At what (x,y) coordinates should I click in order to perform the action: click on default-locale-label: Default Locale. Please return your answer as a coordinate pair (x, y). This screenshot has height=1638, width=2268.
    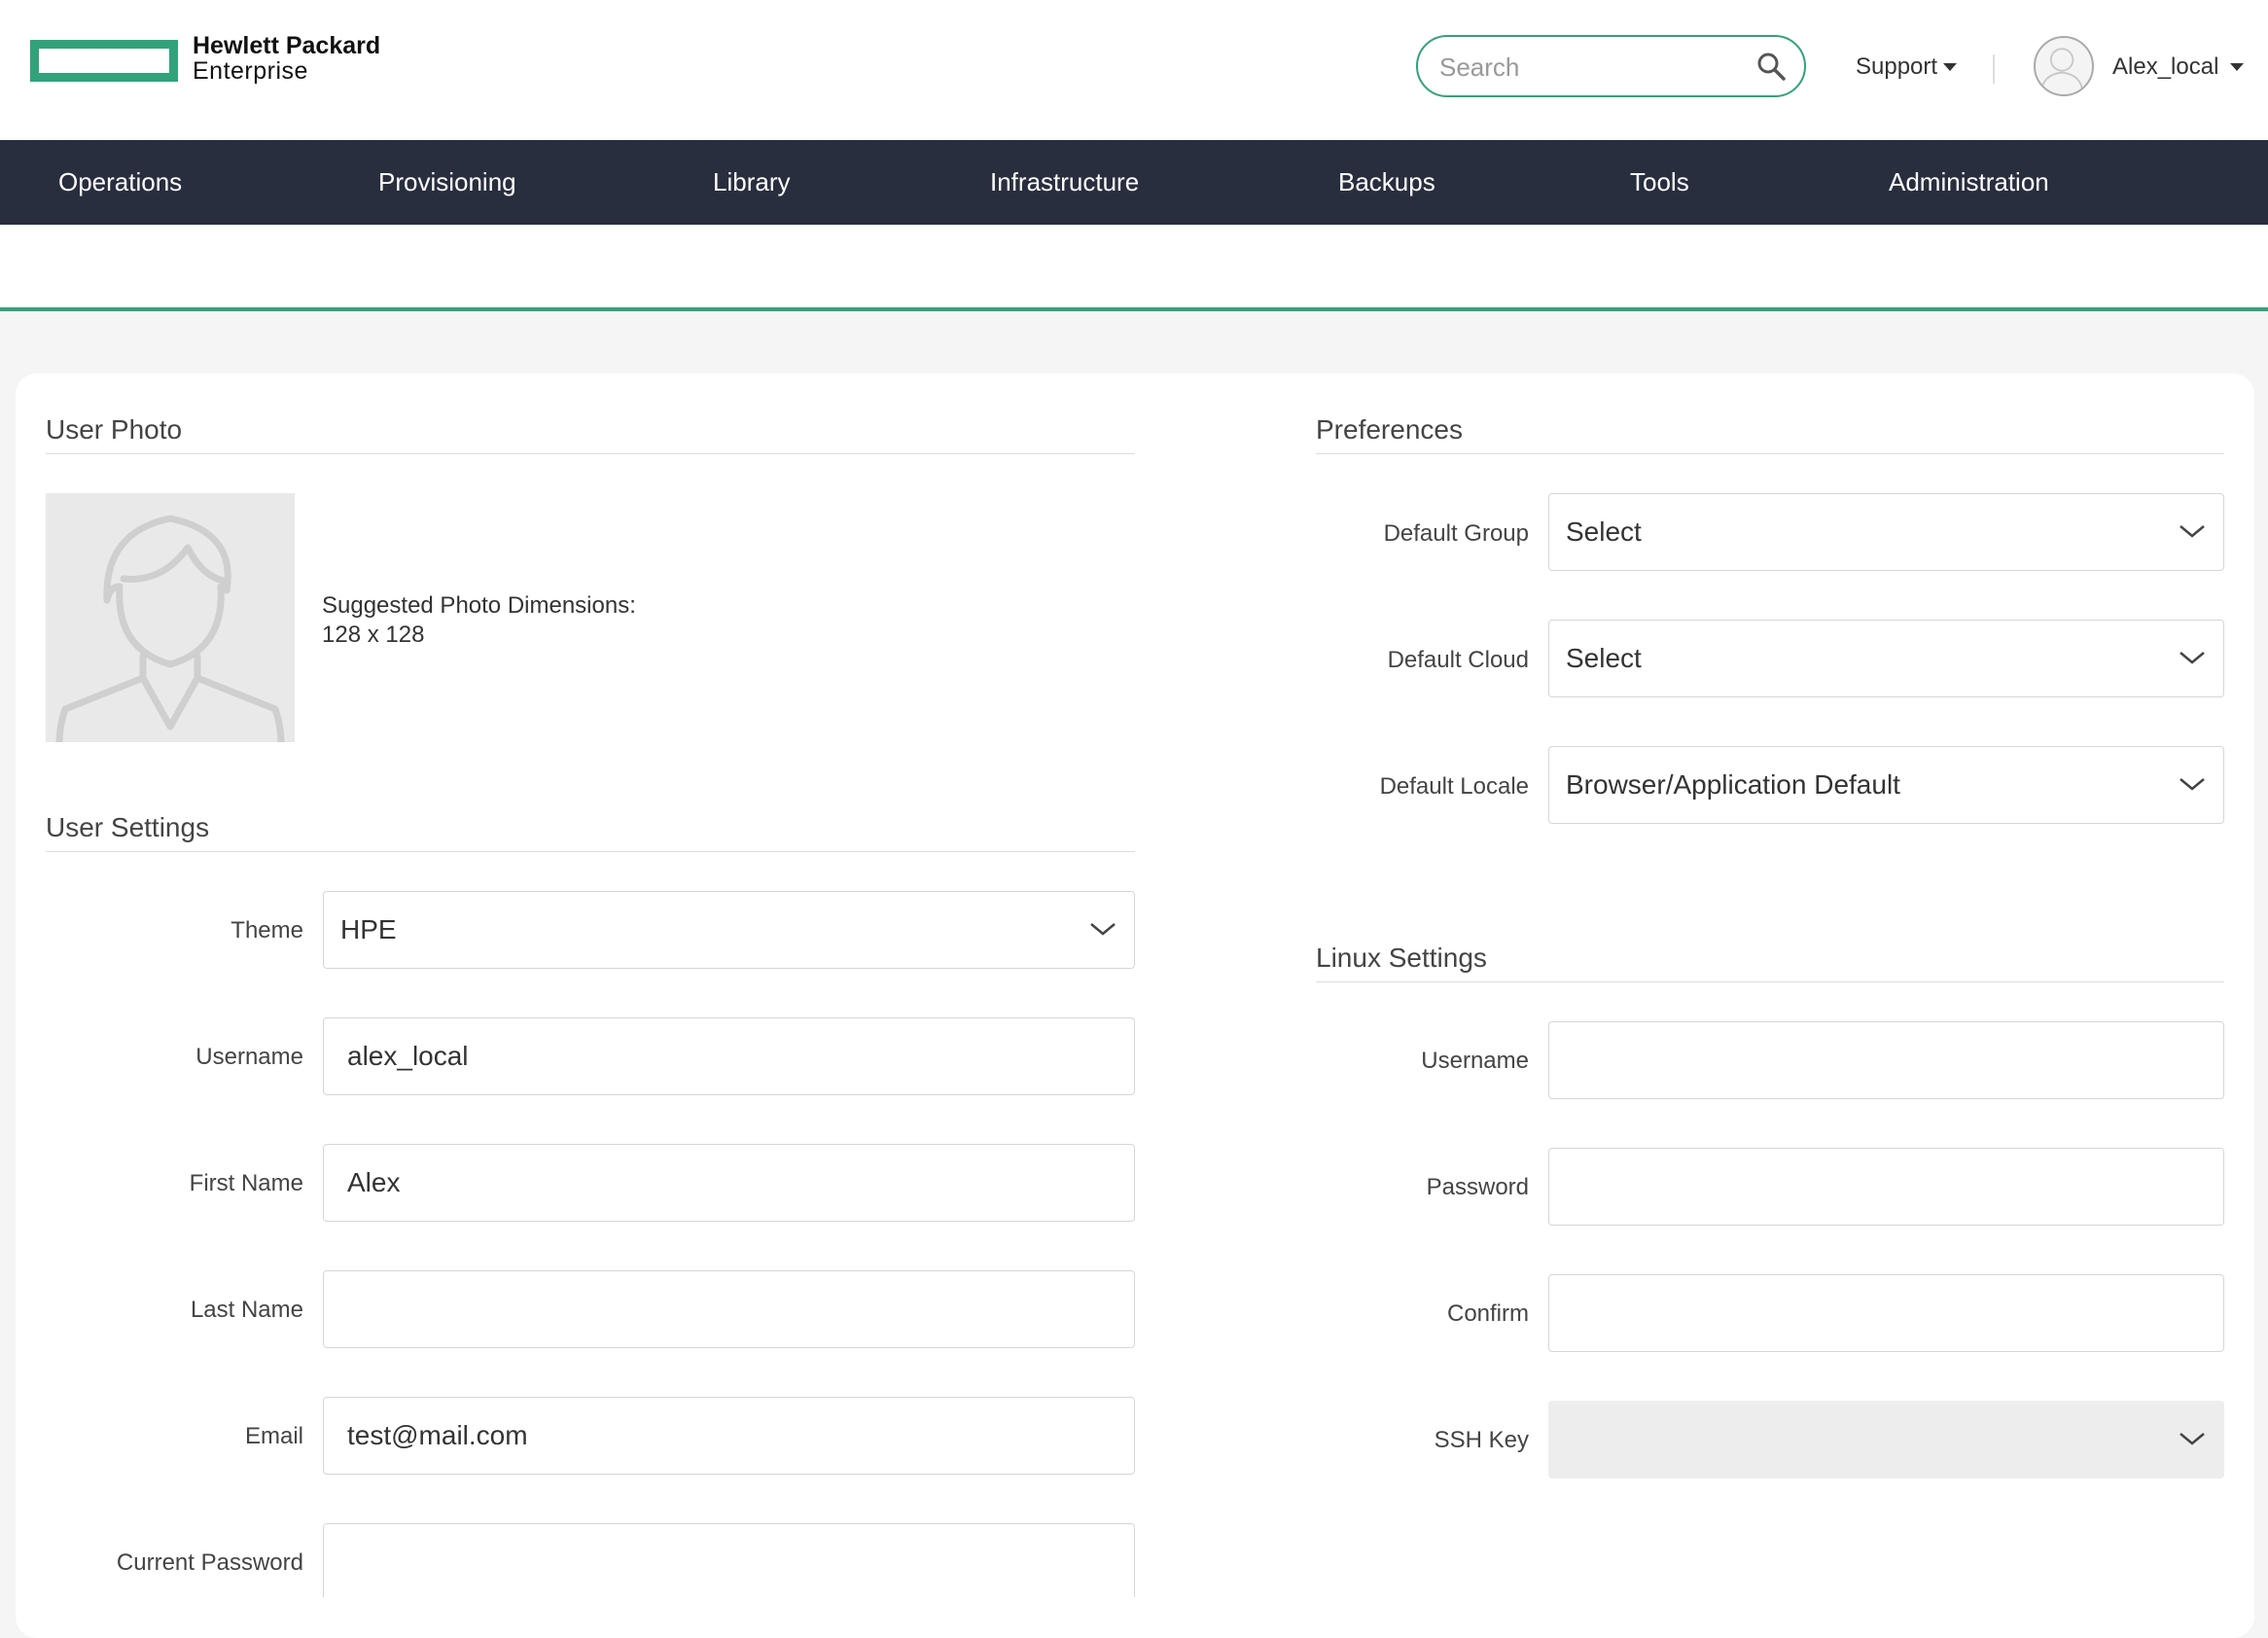
    Looking at the image, I should click on (1454, 786).